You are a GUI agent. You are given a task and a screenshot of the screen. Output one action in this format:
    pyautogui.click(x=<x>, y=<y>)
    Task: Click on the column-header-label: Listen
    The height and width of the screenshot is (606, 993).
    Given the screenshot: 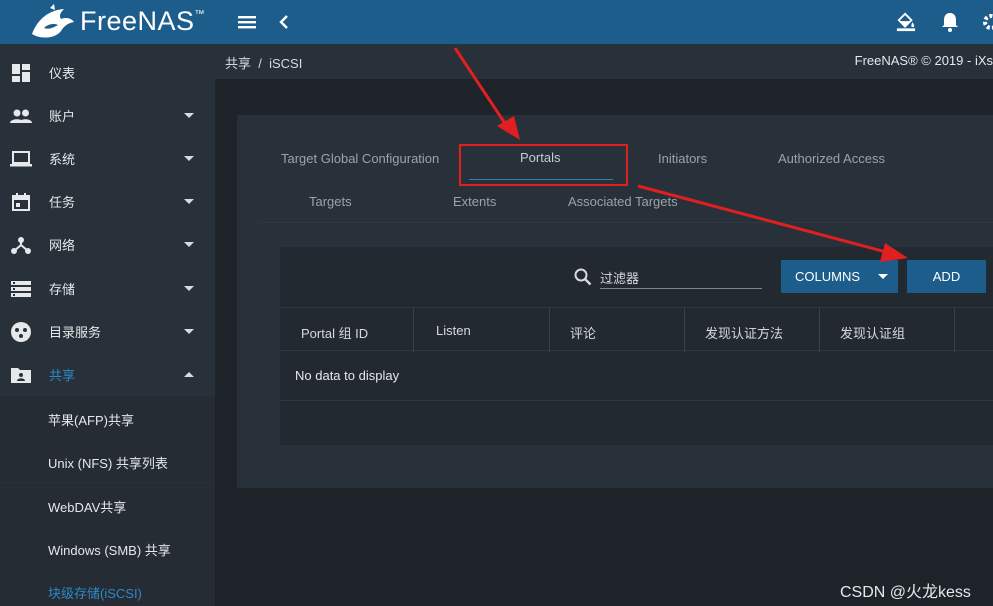 What is the action you would take?
    pyautogui.click(x=453, y=330)
    